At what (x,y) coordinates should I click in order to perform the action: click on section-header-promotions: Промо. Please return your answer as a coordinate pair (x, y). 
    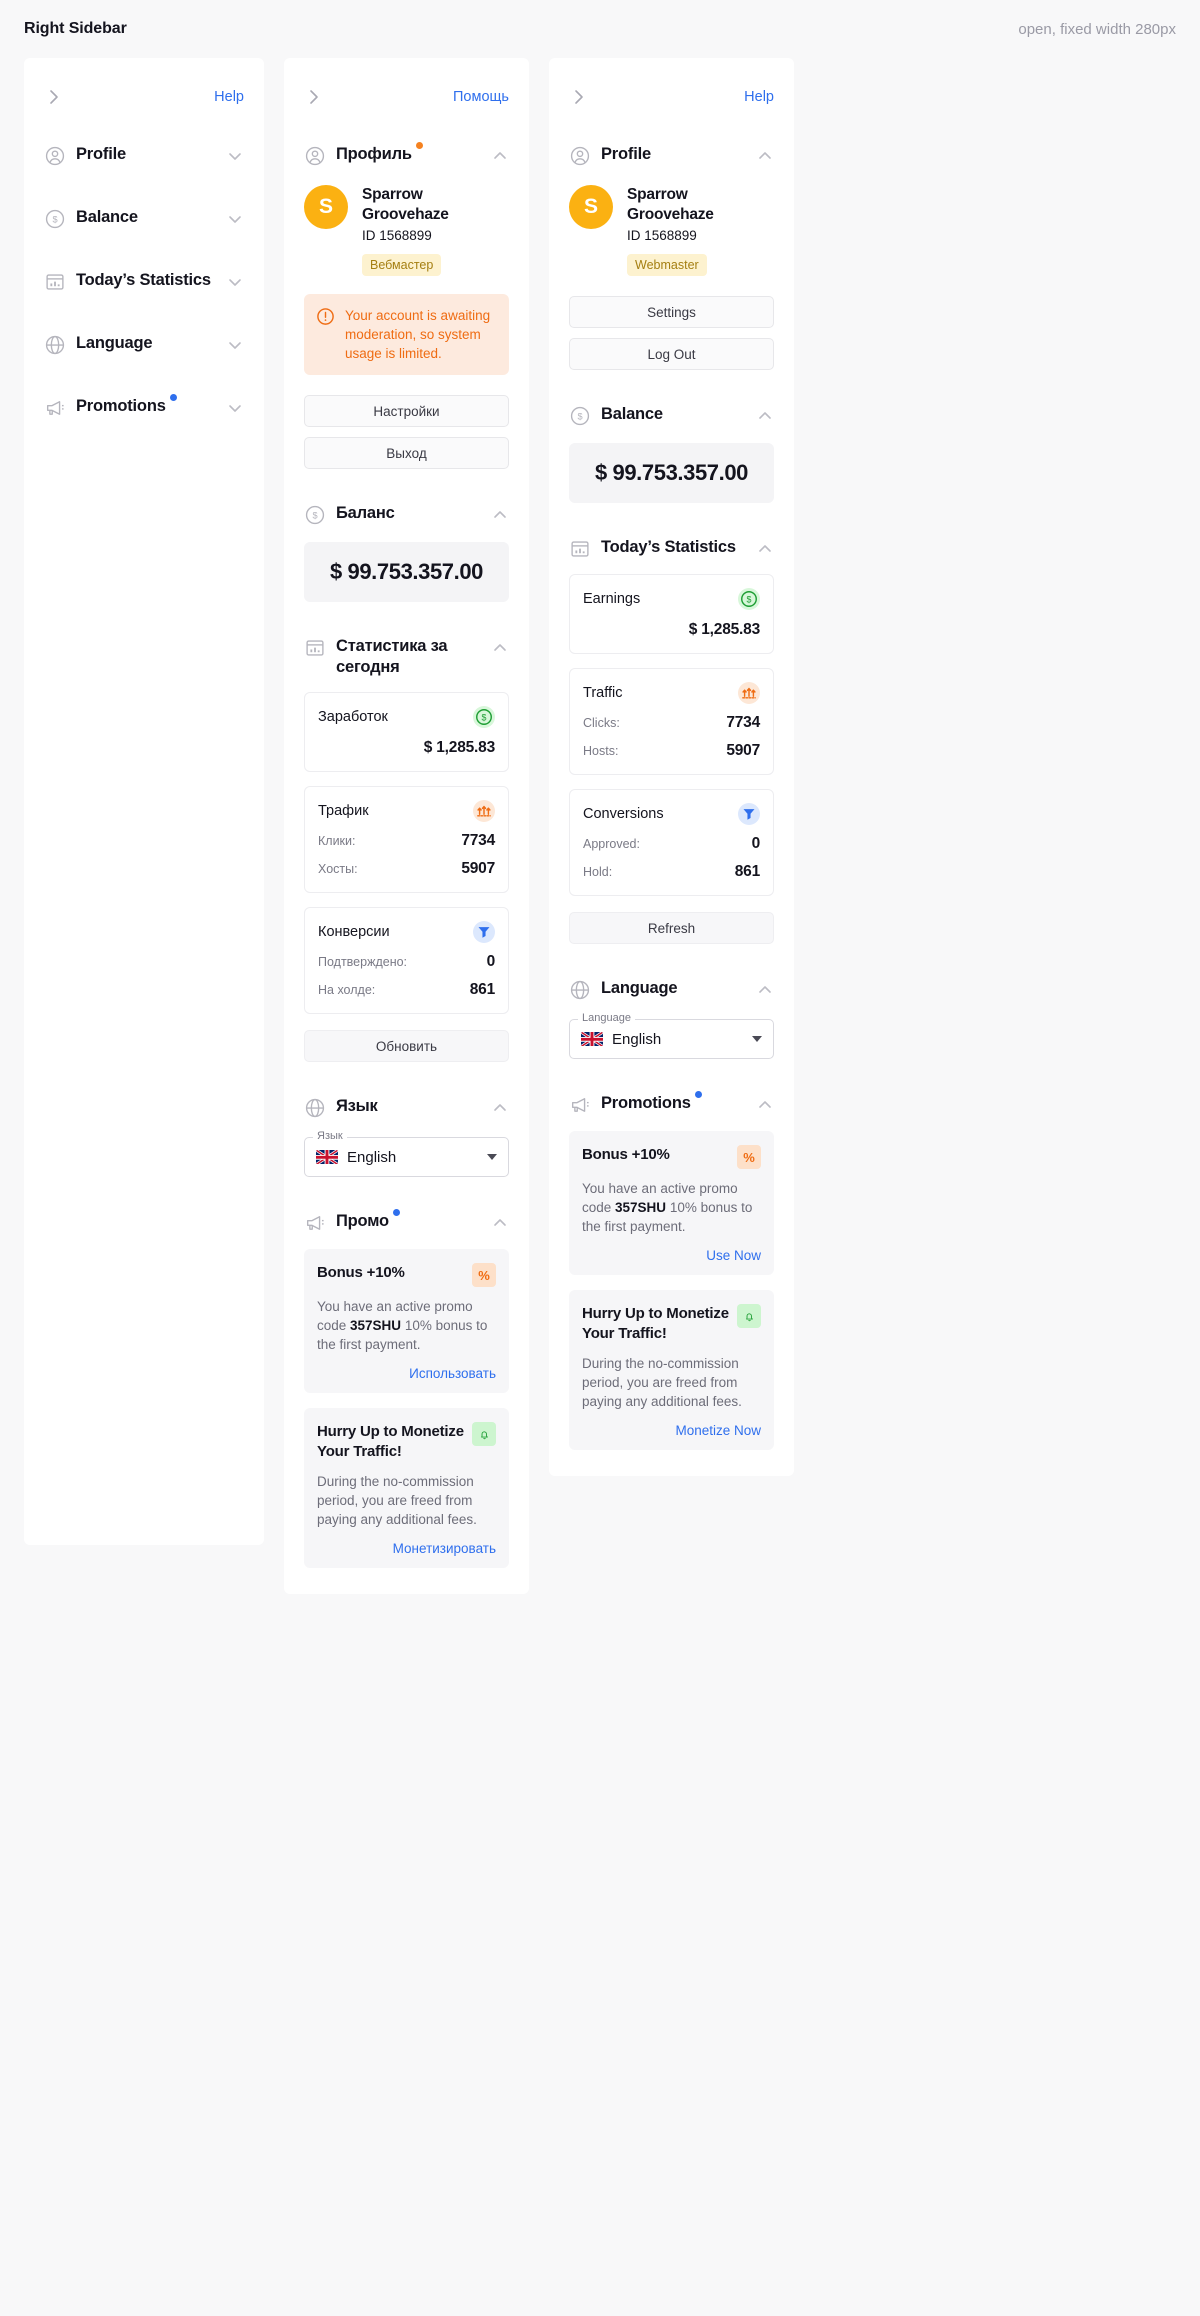
    Looking at the image, I should click on (406, 1221).